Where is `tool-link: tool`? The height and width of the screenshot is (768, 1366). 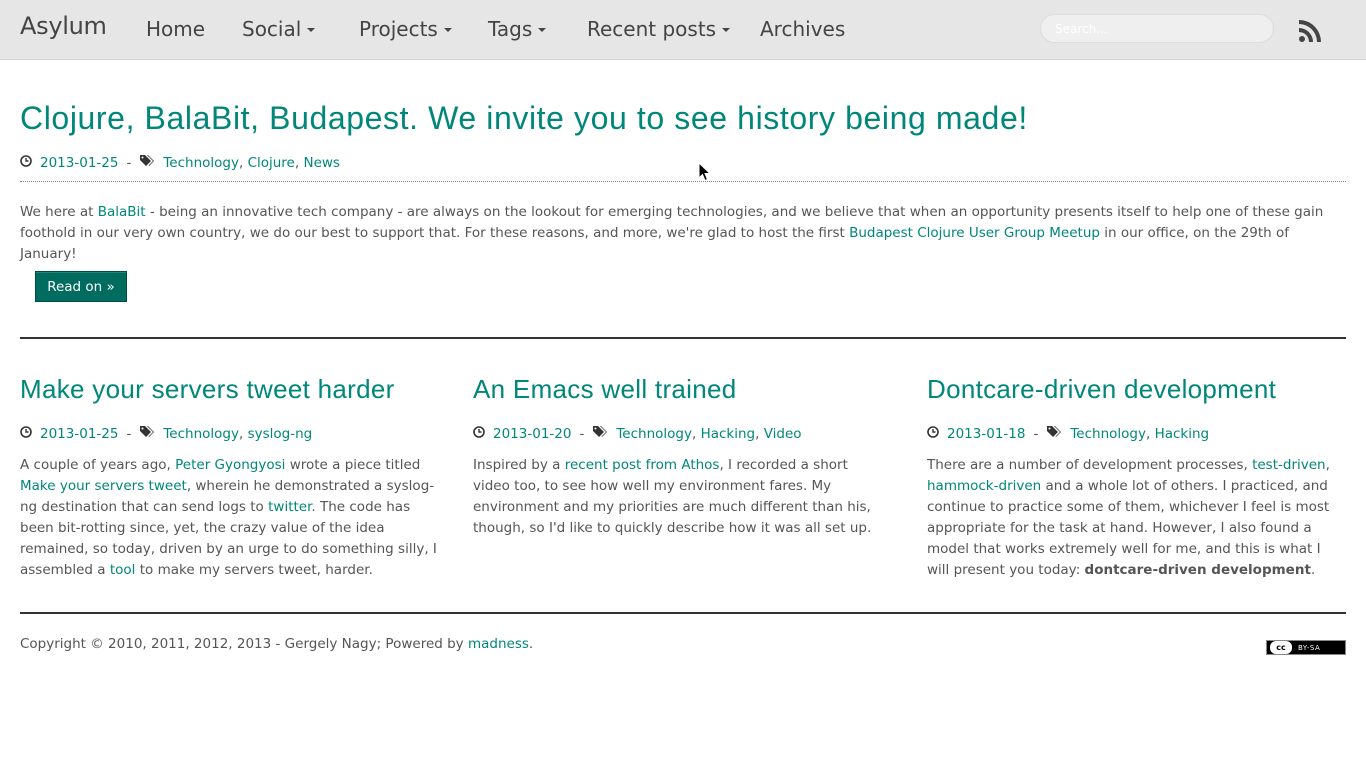
tool-link: tool is located at coordinates (123, 570).